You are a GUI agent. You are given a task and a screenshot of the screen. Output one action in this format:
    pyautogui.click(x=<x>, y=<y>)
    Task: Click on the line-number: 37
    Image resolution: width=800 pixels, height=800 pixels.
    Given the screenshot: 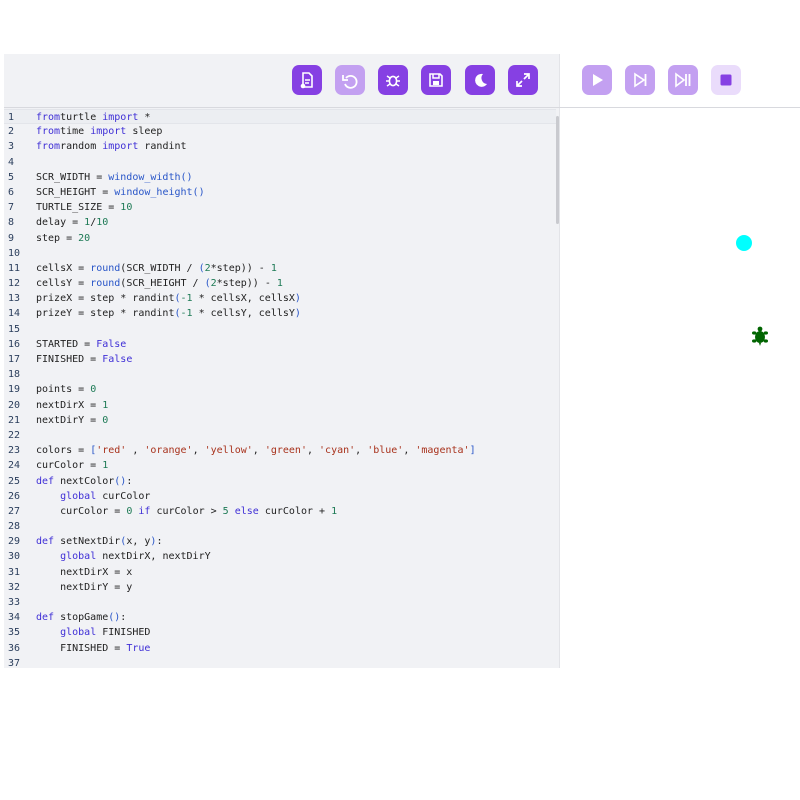 What is the action you would take?
    pyautogui.click(x=14, y=662)
    